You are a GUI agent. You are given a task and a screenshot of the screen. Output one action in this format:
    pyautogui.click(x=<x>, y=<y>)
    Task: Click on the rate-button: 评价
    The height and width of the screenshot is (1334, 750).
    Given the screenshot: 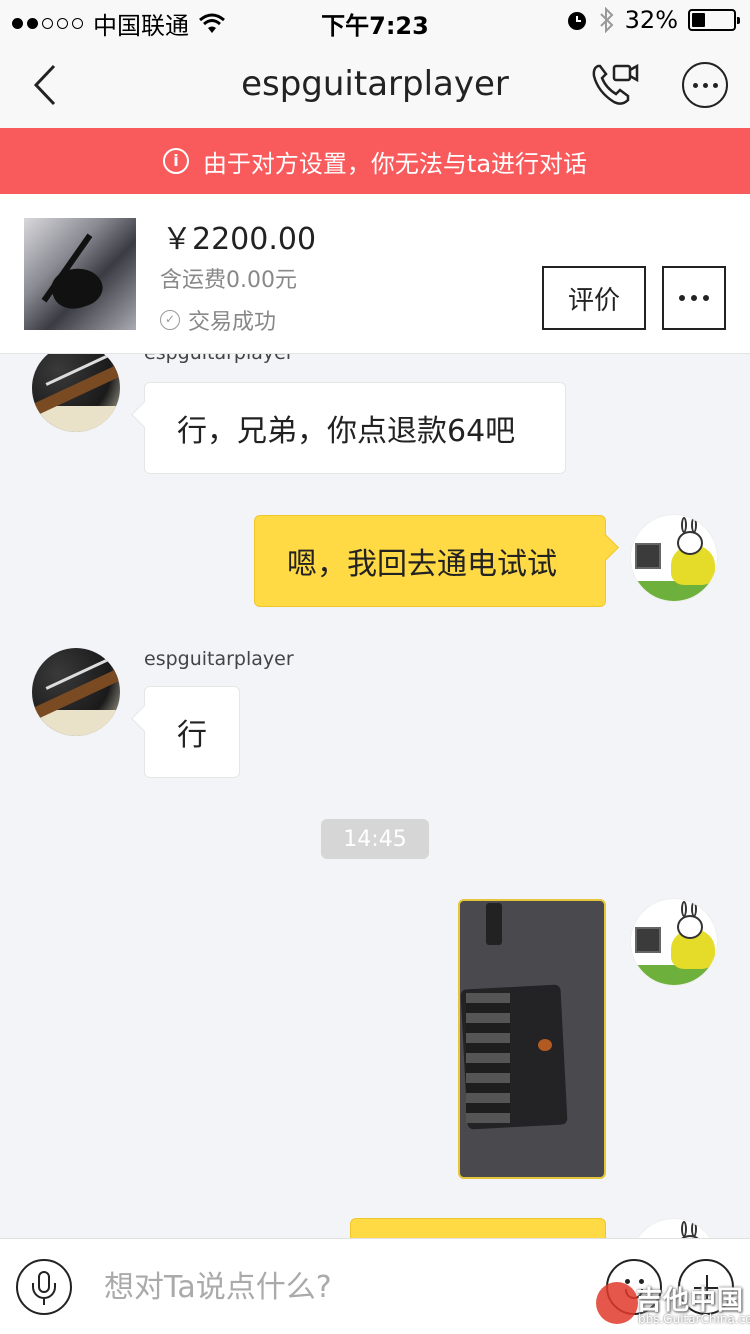 What is the action you would take?
    pyautogui.click(x=594, y=298)
    